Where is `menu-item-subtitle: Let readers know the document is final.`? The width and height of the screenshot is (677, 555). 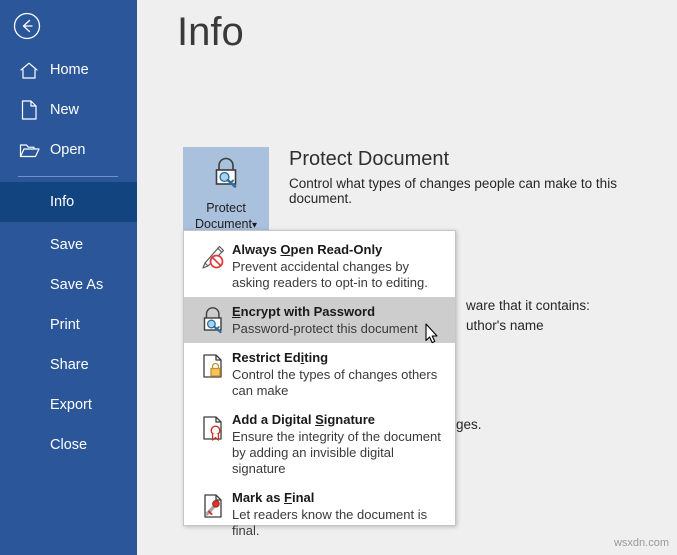
menu-item-subtitle: Let readers know the document is final. is located at coordinates (330, 522).